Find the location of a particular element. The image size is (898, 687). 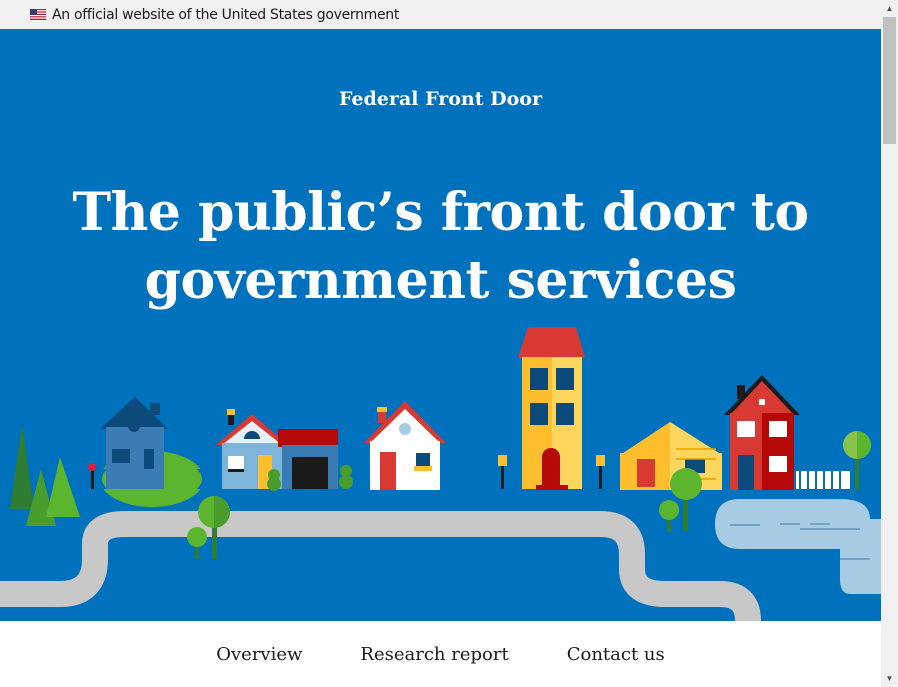

us-flag-icon is located at coordinates (38, 14).